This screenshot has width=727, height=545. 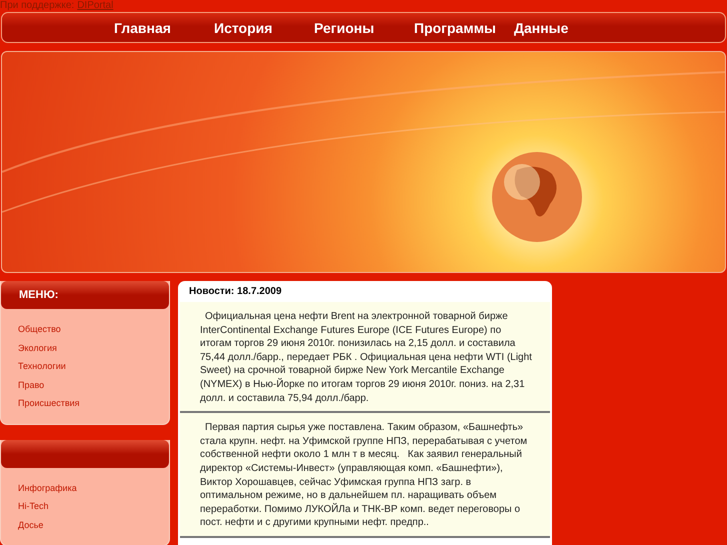 What do you see at coordinates (264, 28) in the screenshot?
I see `nav-link: История` at bounding box center [264, 28].